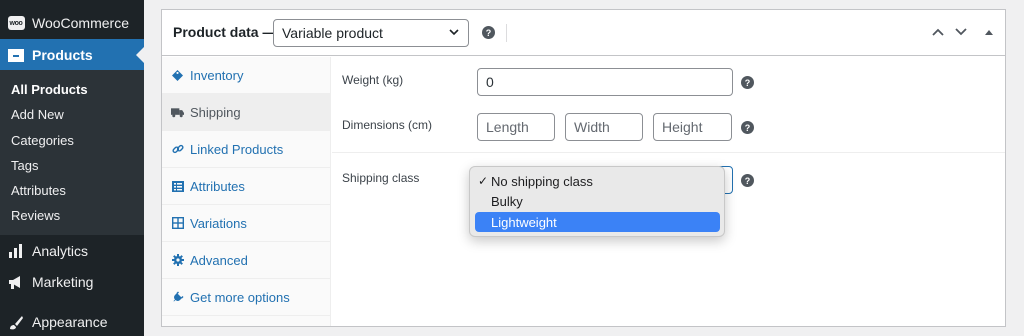 The width and height of the screenshot is (1024, 336). I want to click on section-divider, so click(668, 152).